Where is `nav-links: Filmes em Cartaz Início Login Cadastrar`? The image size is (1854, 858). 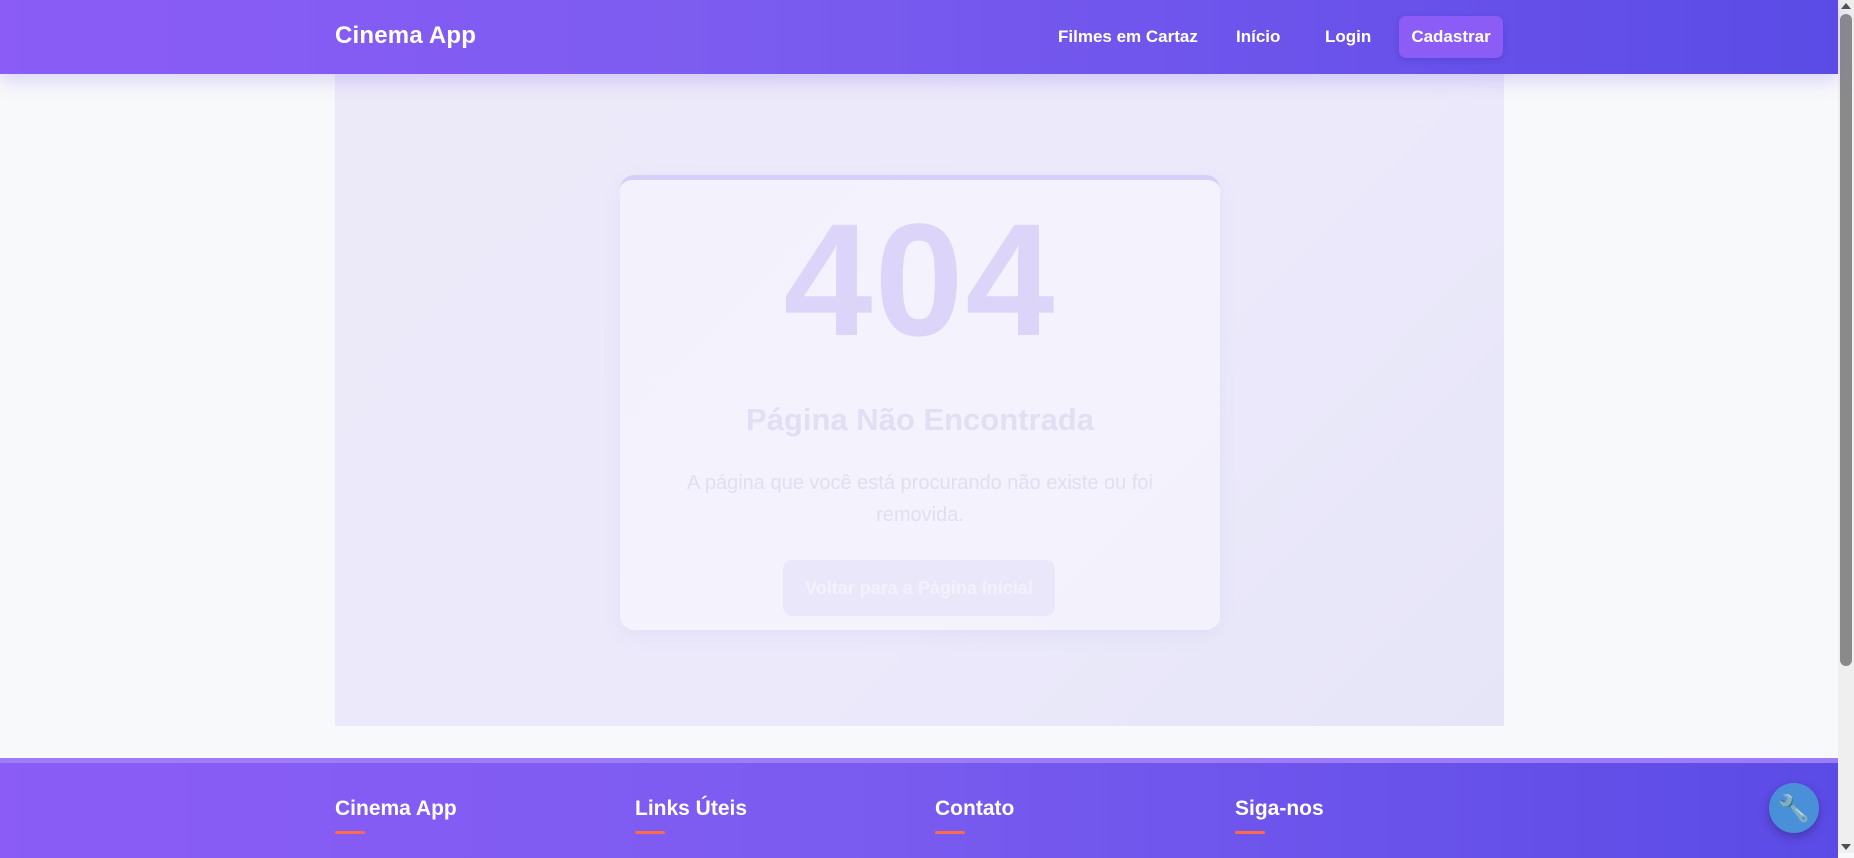
nav-links: Filmes em Cartaz Início Login Cadastrar is located at coordinates (919, 37).